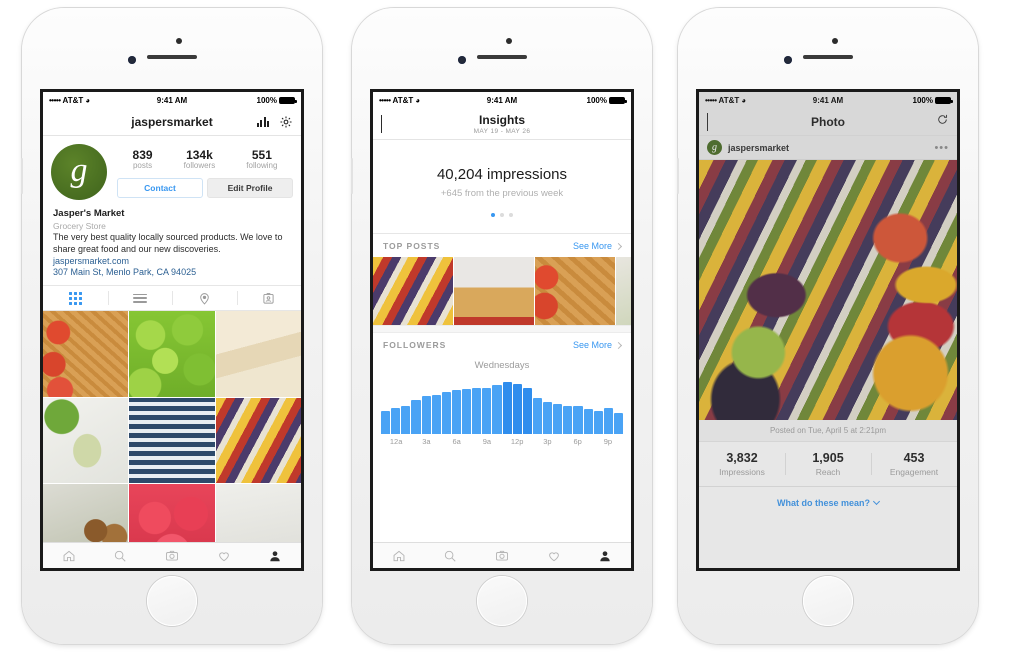 The height and width of the screenshot is (652, 1024). I want to click on section-divider, so click(502, 329).